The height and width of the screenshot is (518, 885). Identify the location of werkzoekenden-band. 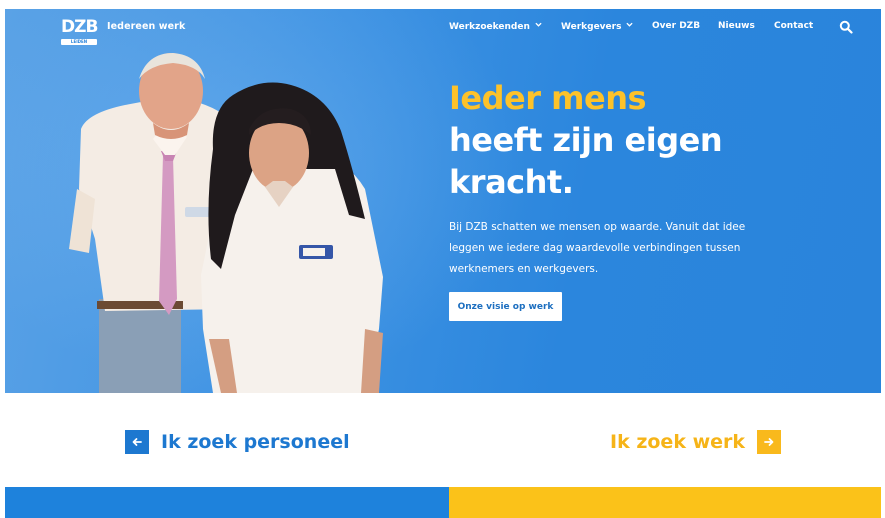
(665, 502).